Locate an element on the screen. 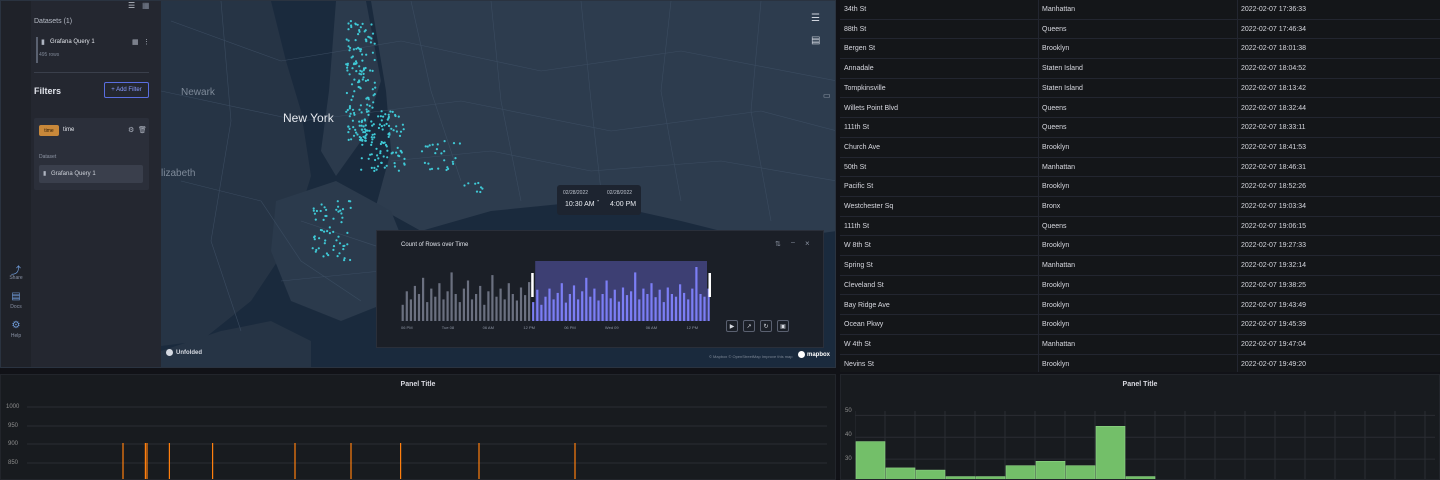 The image size is (1440, 480). play-button: ▶ is located at coordinates (732, 326).